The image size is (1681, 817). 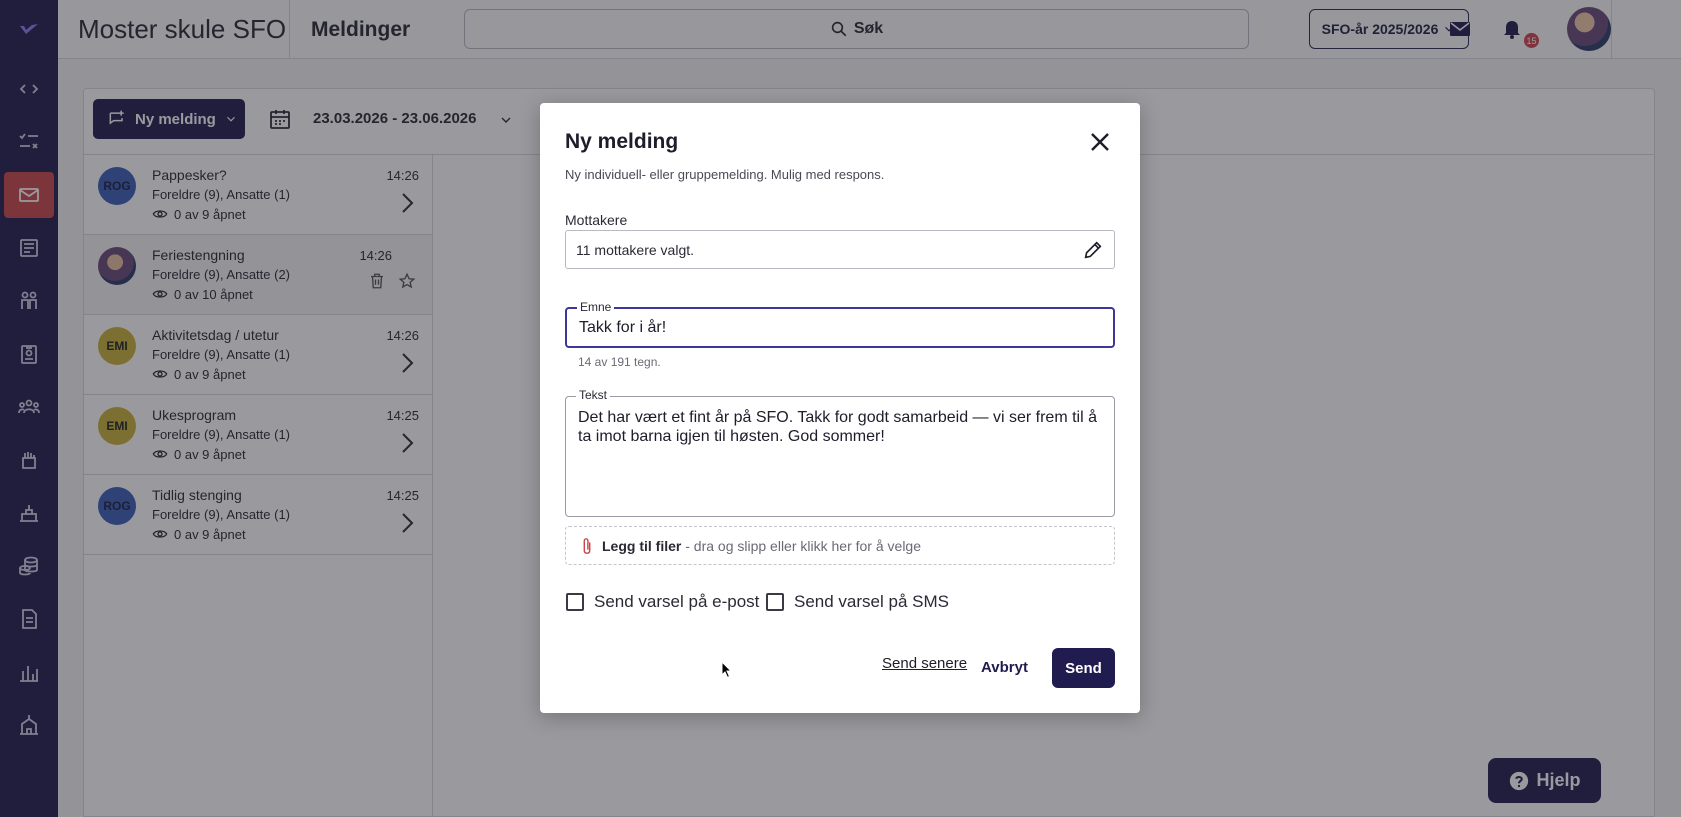 I want to click on email-notify-label: Send varsel på e-post, so click(x=677, y=601).